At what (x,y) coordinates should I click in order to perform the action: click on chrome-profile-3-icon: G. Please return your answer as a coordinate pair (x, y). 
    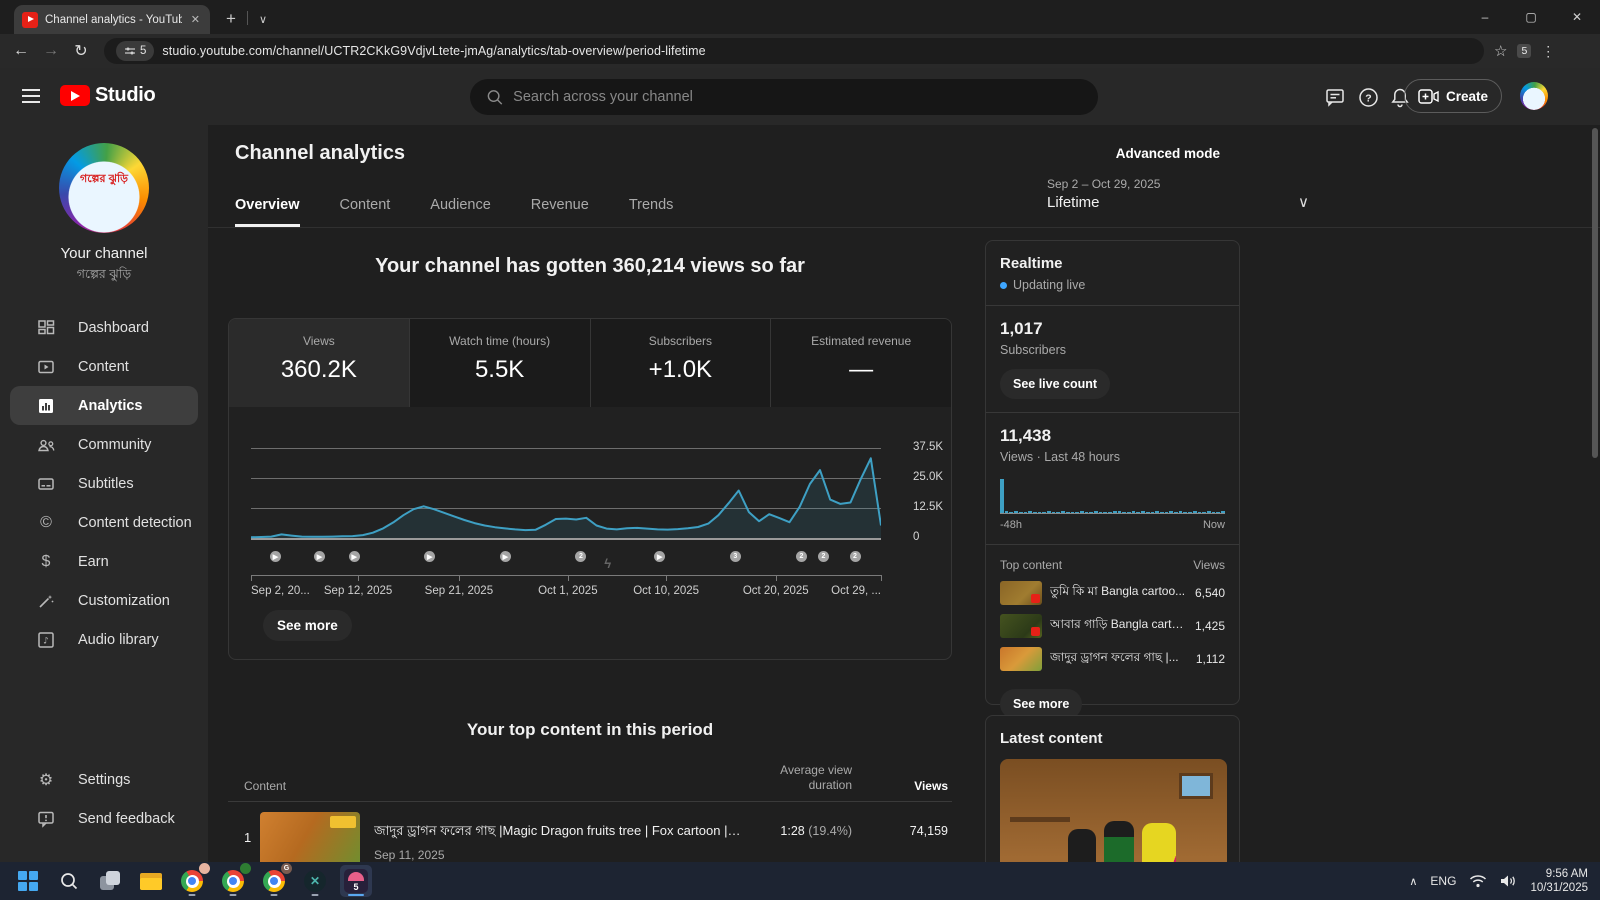
    Looking at the image, I should click on (275, 880).